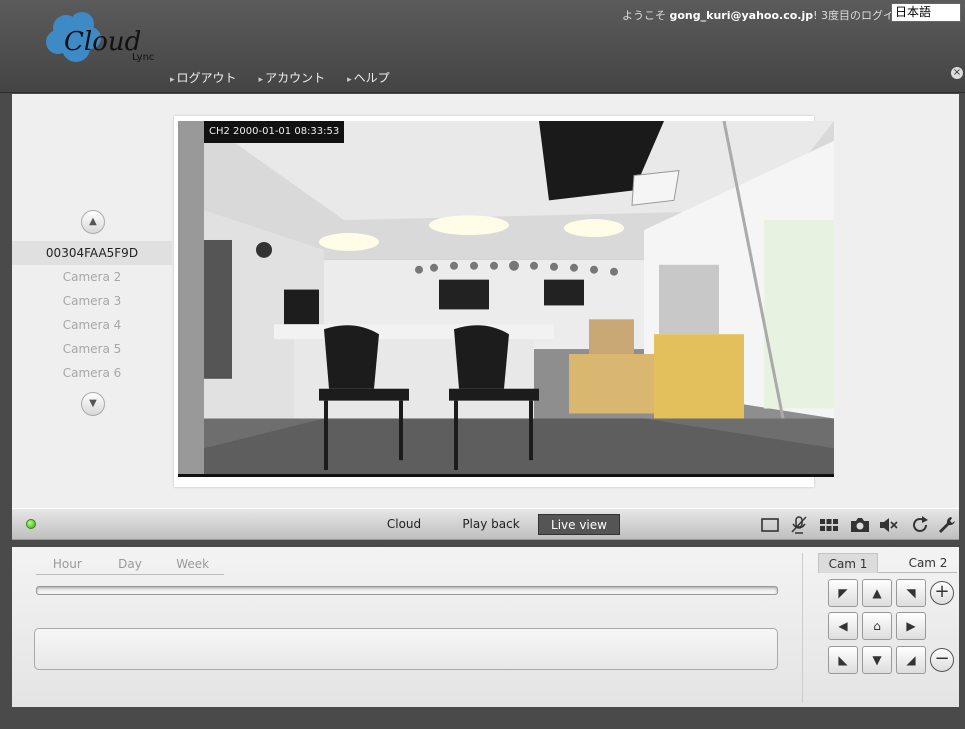 The width and height of the screenshot is (965, 729). Describe the element at coordinates (802, 628) in the screenshot. I see `panel-divider` at that location.